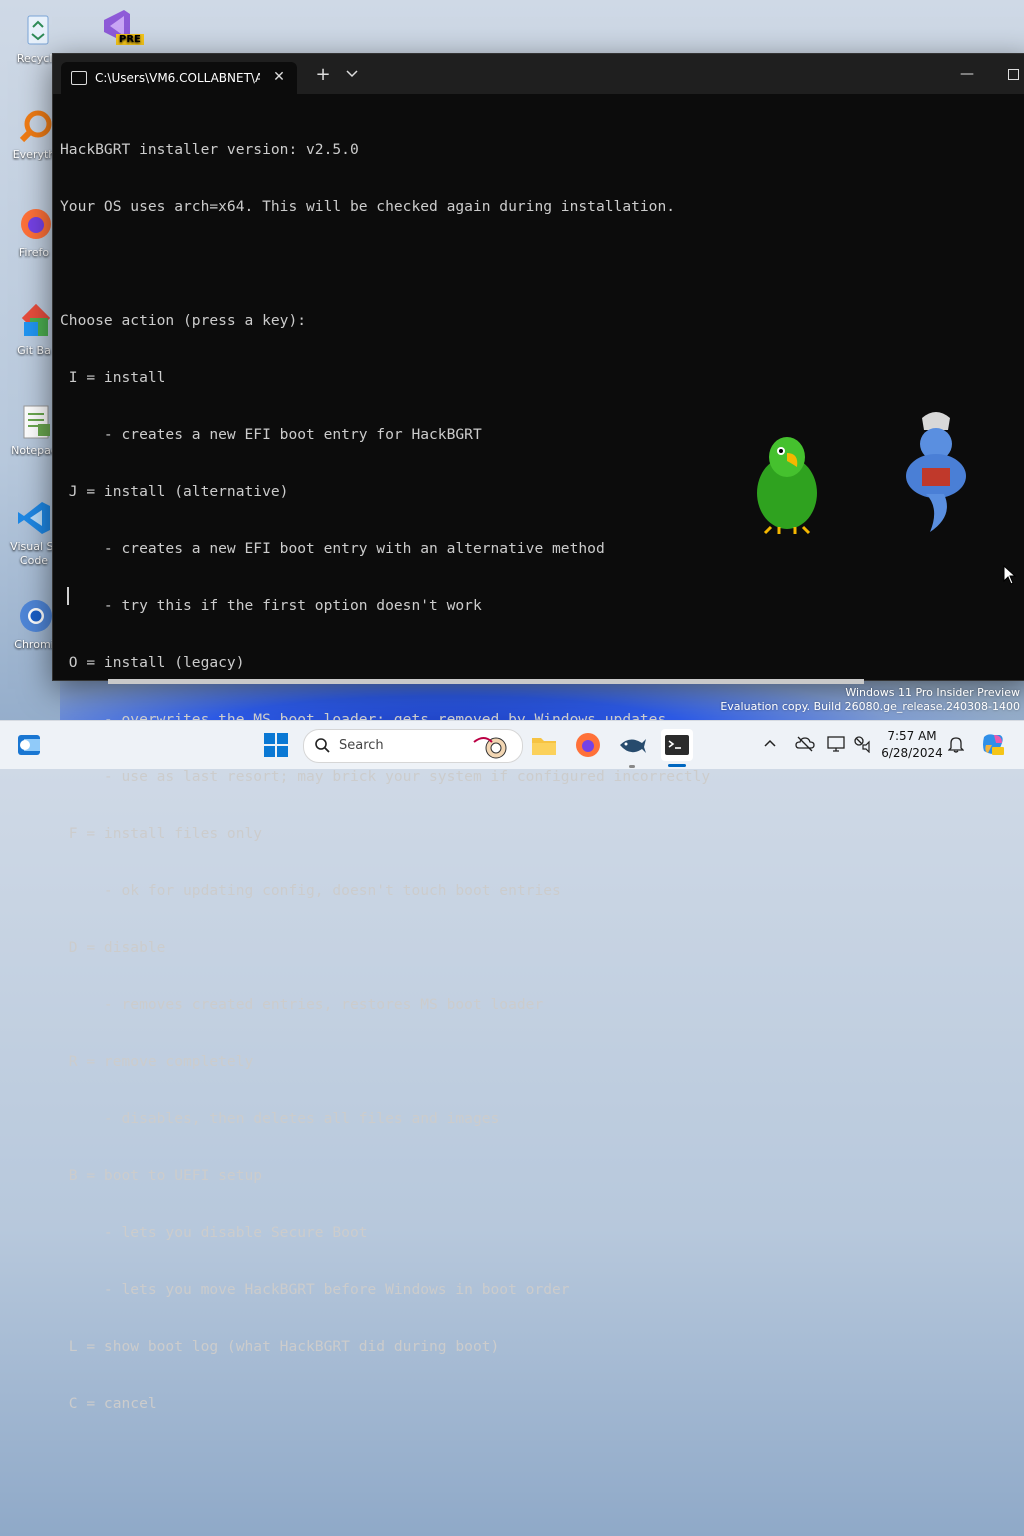 This screenshot has height=1536, width=1024. I want to click on widgets-button, so click(30, 745).